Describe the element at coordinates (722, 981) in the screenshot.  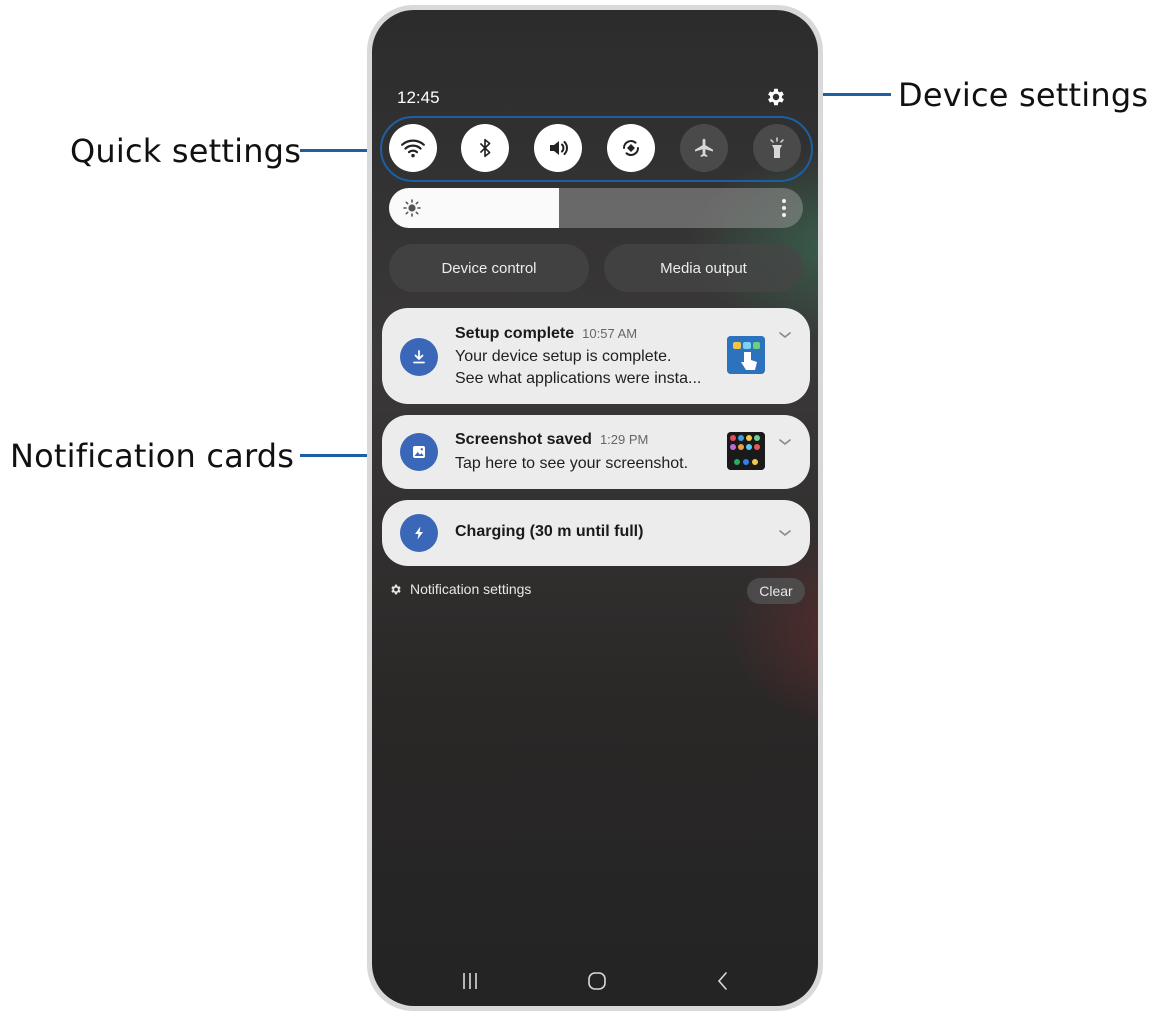
I see `back-icon` at that location.